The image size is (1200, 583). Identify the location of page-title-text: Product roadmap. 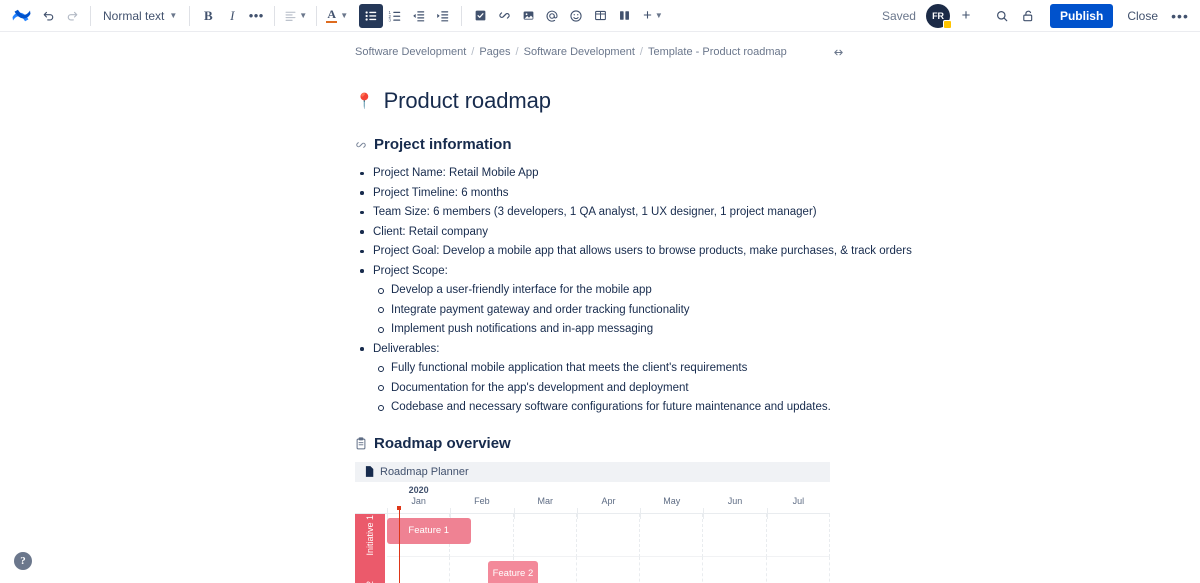
(467, 100).